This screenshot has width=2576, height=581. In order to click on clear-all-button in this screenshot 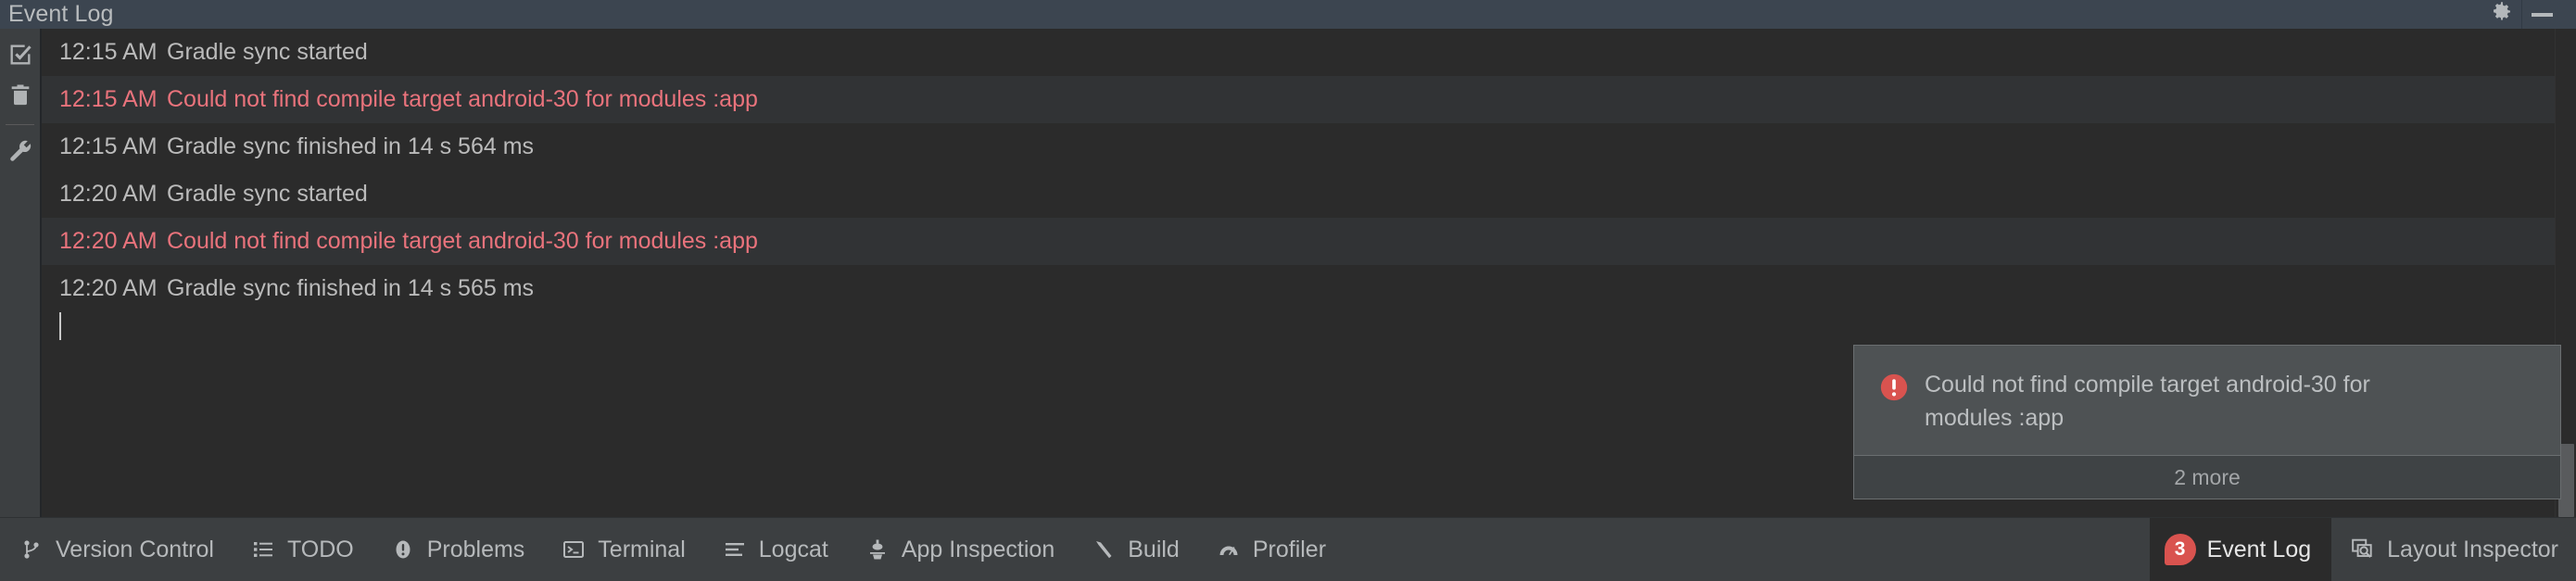, I will do `click(20, 97)`.